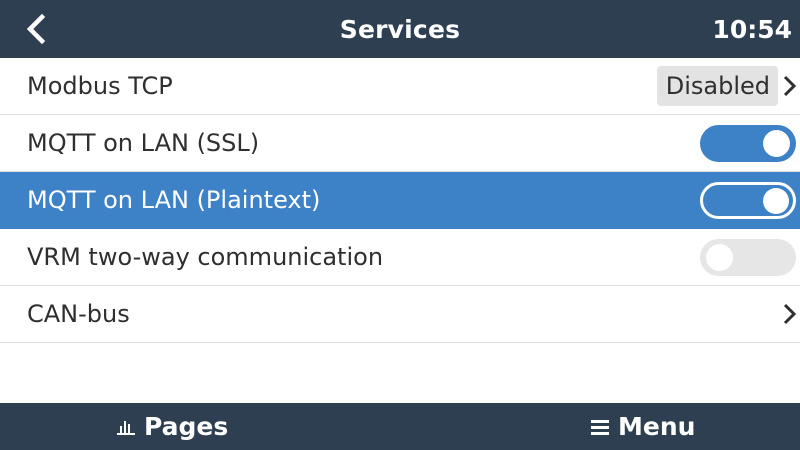 The height and width of the screenshot is (450, 800). I want to click on bar-chart-icon, so click(126, 427).